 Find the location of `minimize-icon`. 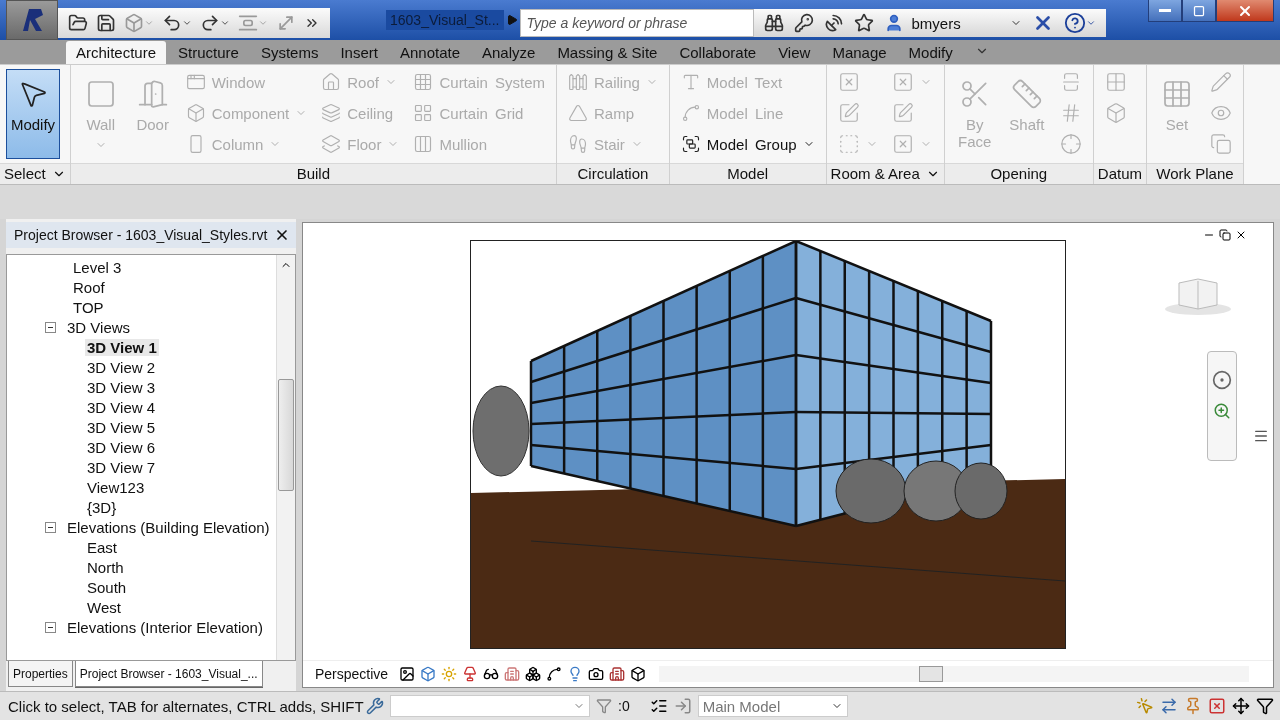

minimize-icon is located at coordinates (1165, 10).